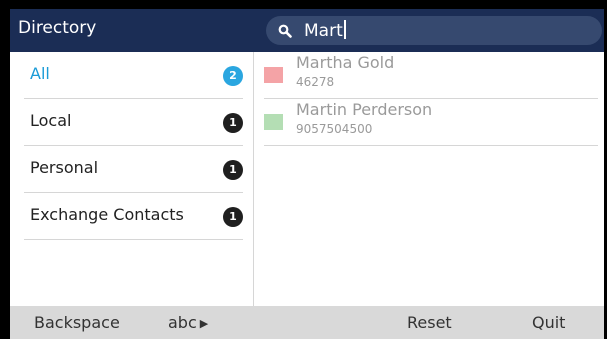 The width and height of the screenshot is (607, 339). I want to click on header-bar: Directory Mart, so click(307, 30).